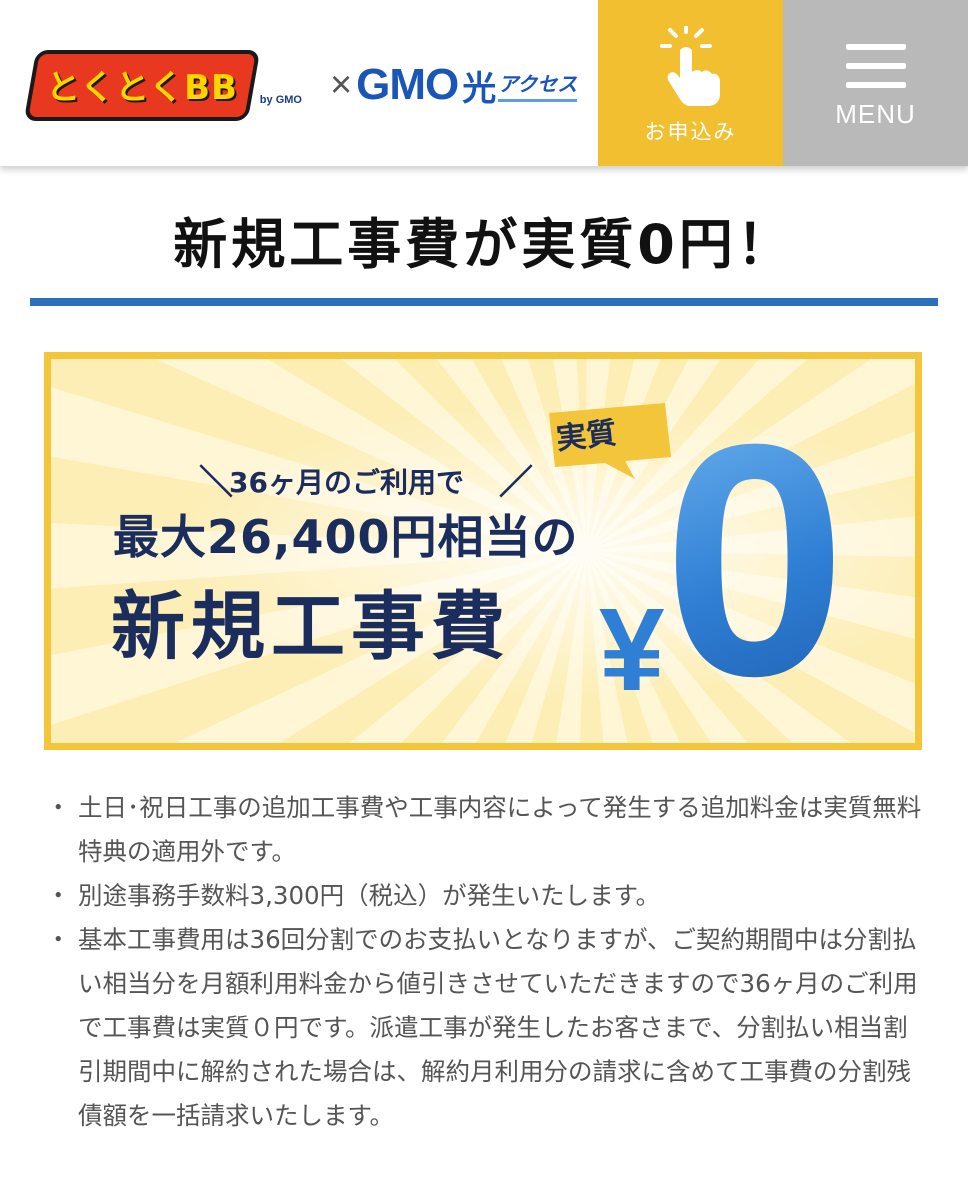 This screenshot has width=968, height=1200. I want to click on gmo-logo-text: GMO, so click(407, 84).